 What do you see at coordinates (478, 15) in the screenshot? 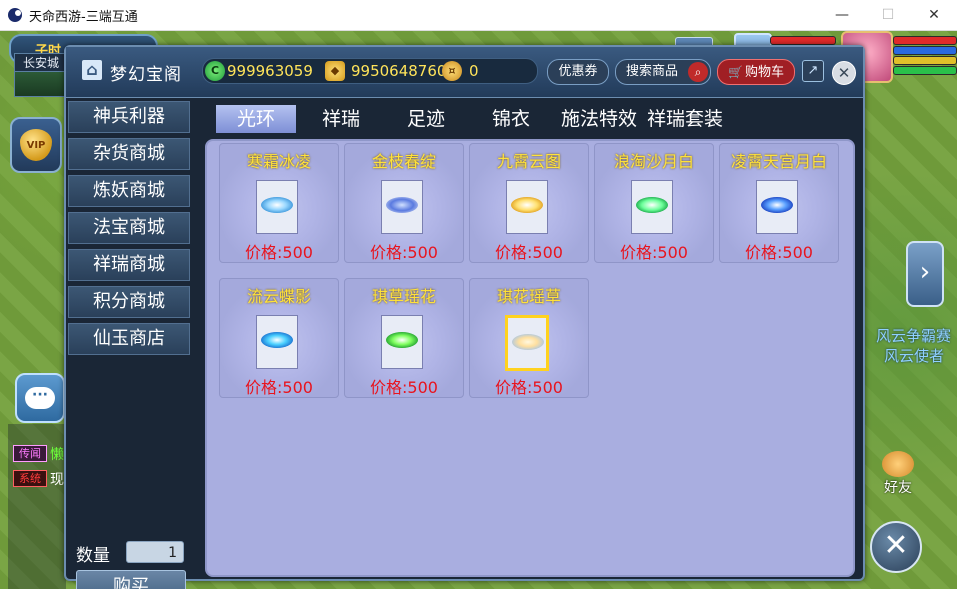
I see `window-titlebar: 天命西游-三端互通 — ☐ ✕` at bounding box center [478, 15].